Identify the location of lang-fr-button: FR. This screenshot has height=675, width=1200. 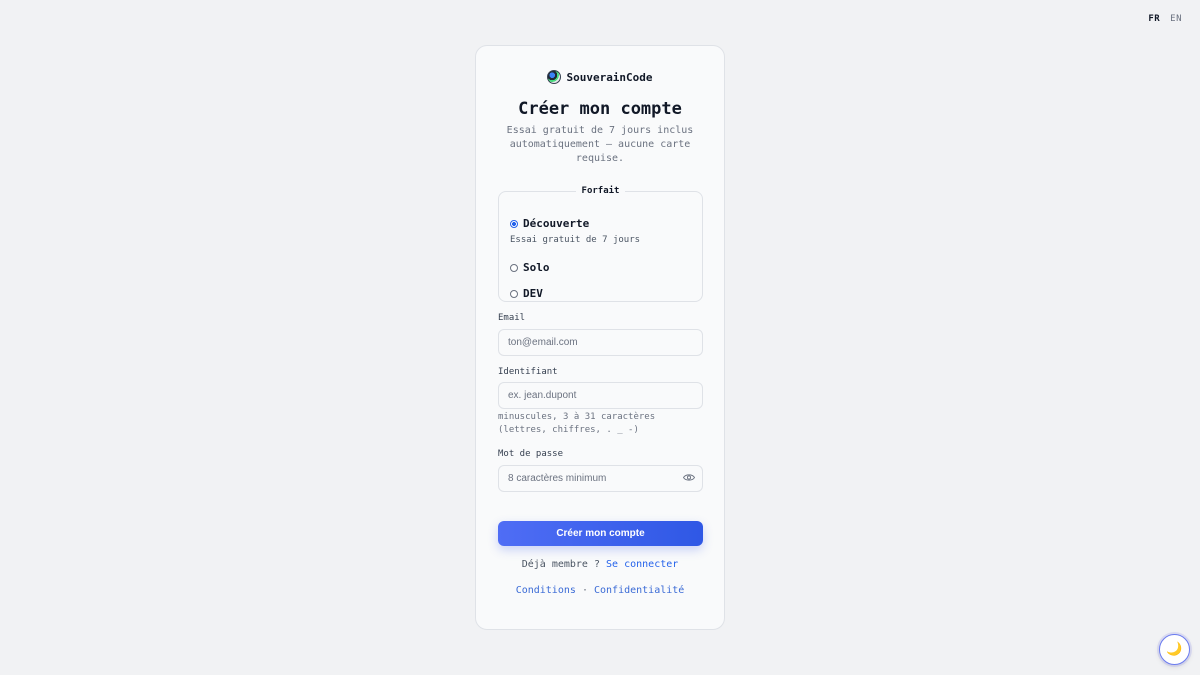
(1154, 19).